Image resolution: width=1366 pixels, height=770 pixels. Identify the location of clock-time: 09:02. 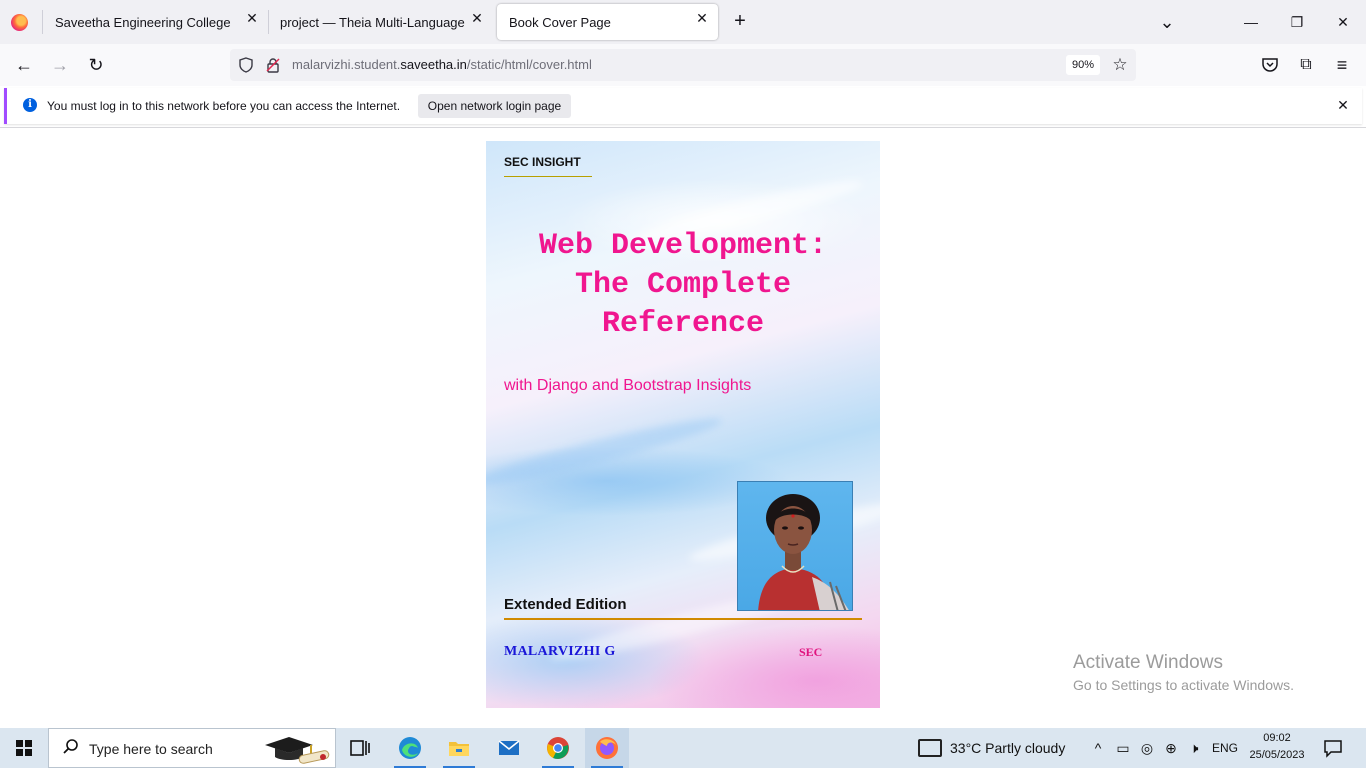
(1277, 738).